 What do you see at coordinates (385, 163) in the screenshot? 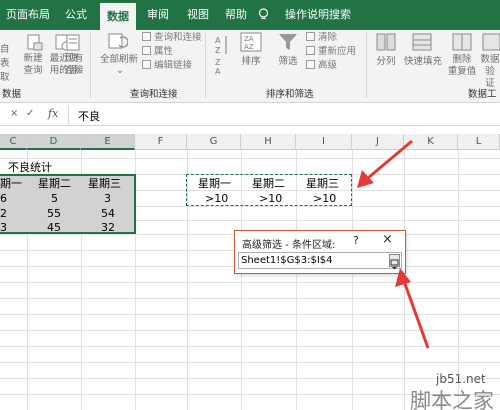
I see `arrow-to-criteria` at bounding box center [385, 163].